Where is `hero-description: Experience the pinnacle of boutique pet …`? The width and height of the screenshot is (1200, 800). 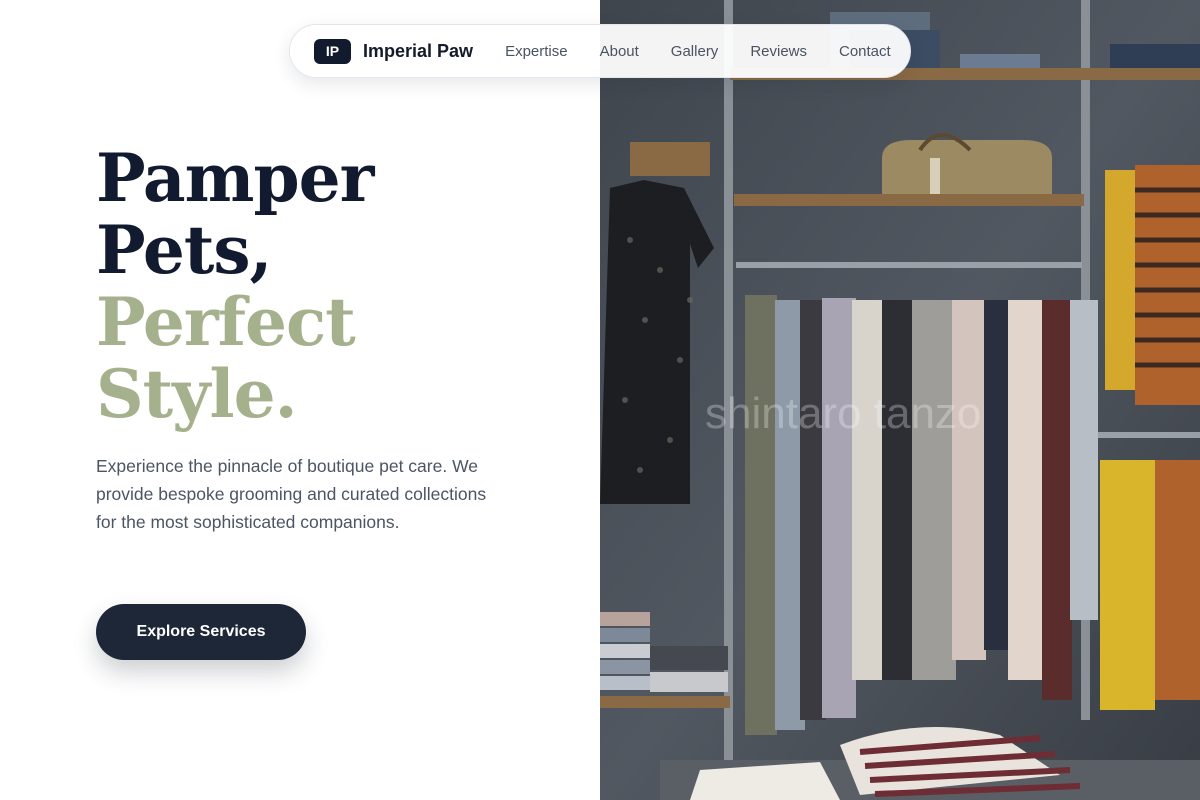 hero-description: Experience the pinnacle of boutique pet … is located at coordinates (291, 494).